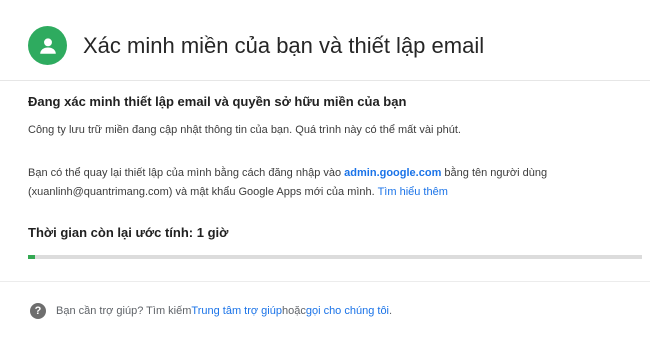 The height and width of the screenshot is (340, 650). Describe the element at coordinates (293, 311) in the screenshot. I see `help-text-middle: hoặc` at that location.